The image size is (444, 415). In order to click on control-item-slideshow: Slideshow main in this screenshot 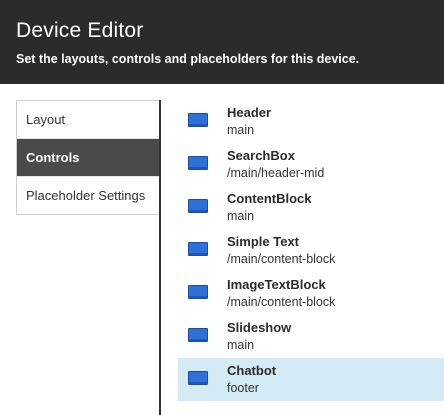, I will do `click(311, 336)`.